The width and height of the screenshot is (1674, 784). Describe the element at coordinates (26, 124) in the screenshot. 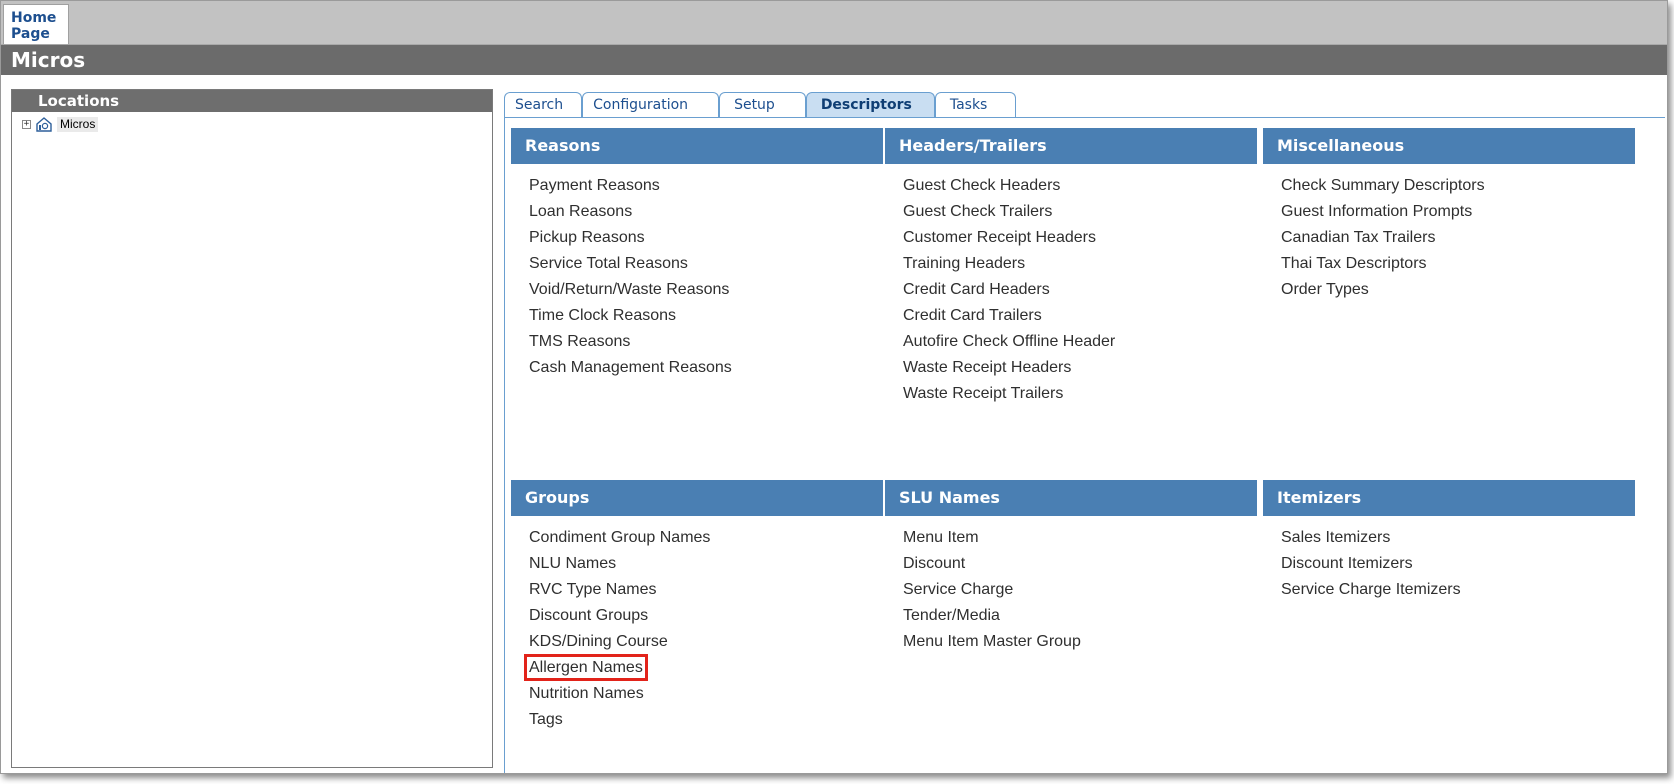

I see `expand-icon: +` at that location.